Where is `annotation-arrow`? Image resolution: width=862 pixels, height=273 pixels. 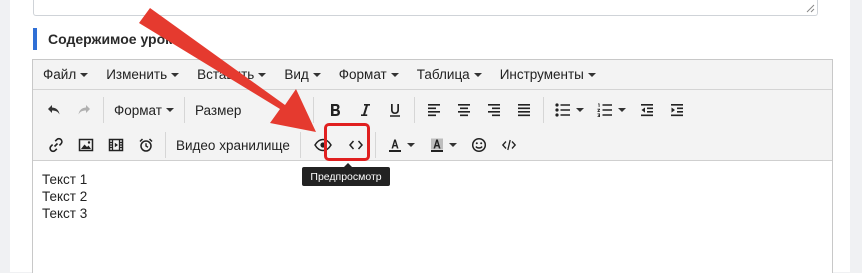
annotation-arrow is located at coordinates (227, 70).